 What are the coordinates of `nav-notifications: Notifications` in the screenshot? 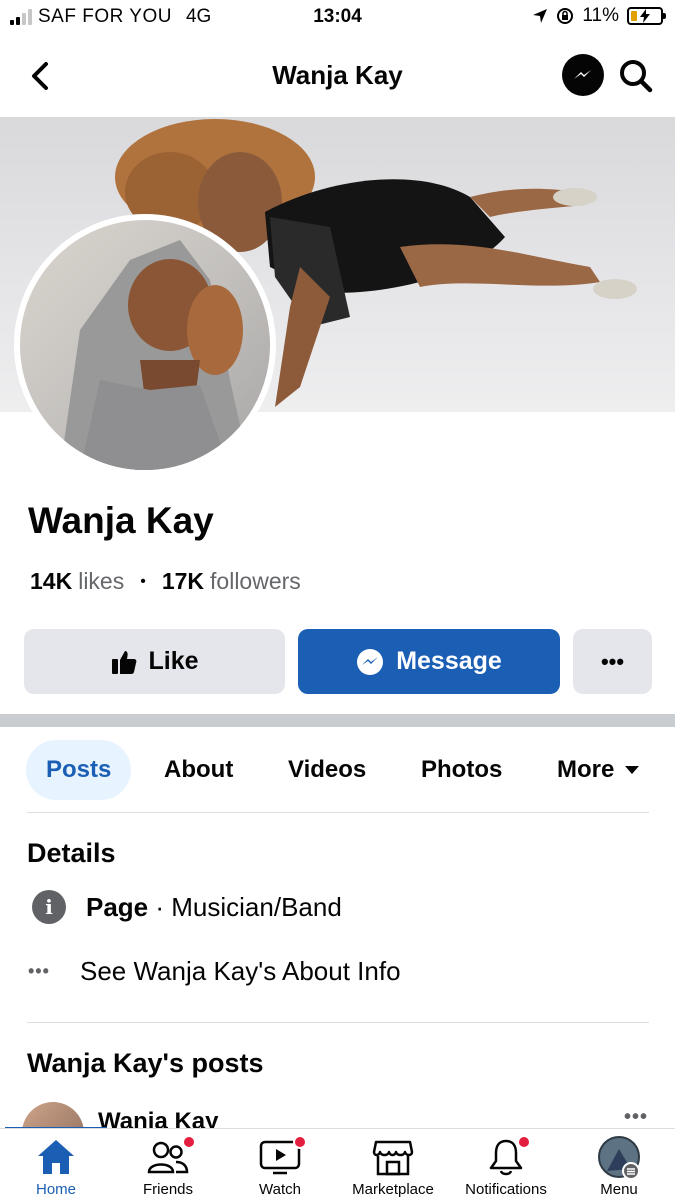 It's located at (506, 1164).